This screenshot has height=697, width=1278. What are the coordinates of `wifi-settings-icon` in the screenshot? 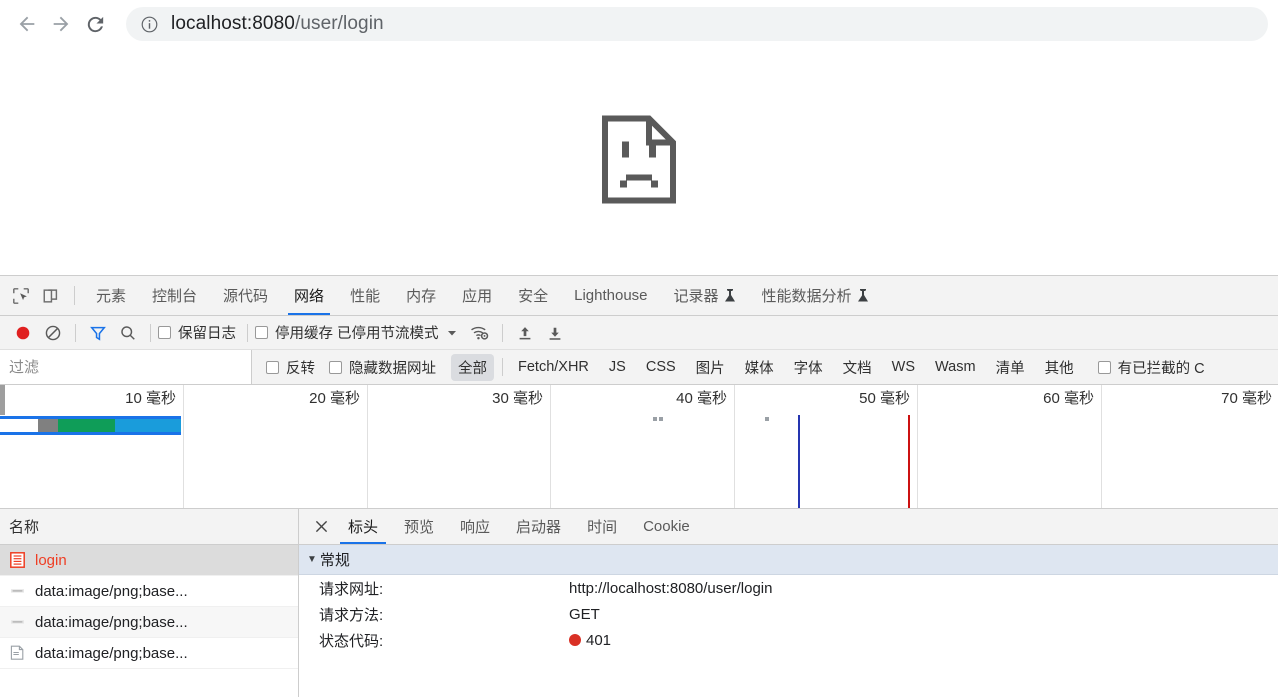 It's located at (480, 333).